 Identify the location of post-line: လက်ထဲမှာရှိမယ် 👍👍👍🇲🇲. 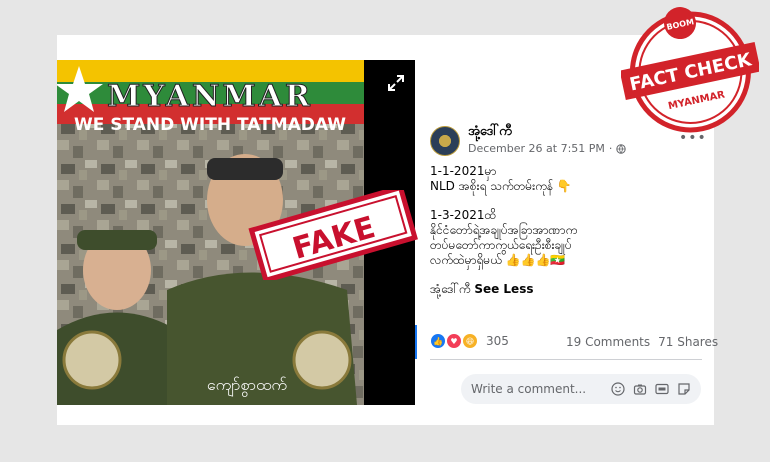
(498, 260).